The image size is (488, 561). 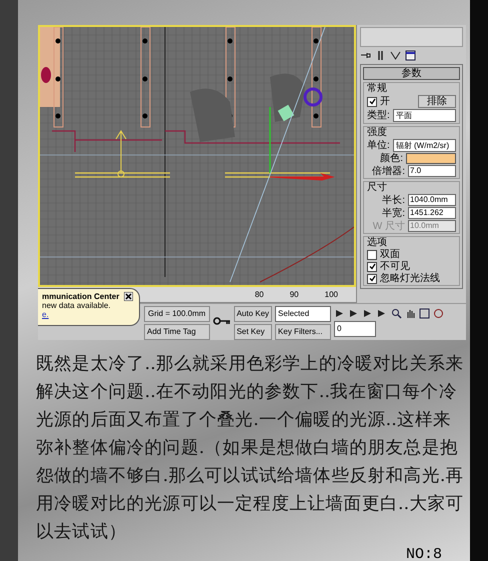 I want to click on spinner-field: 7.0, so click(x=432, y=171).